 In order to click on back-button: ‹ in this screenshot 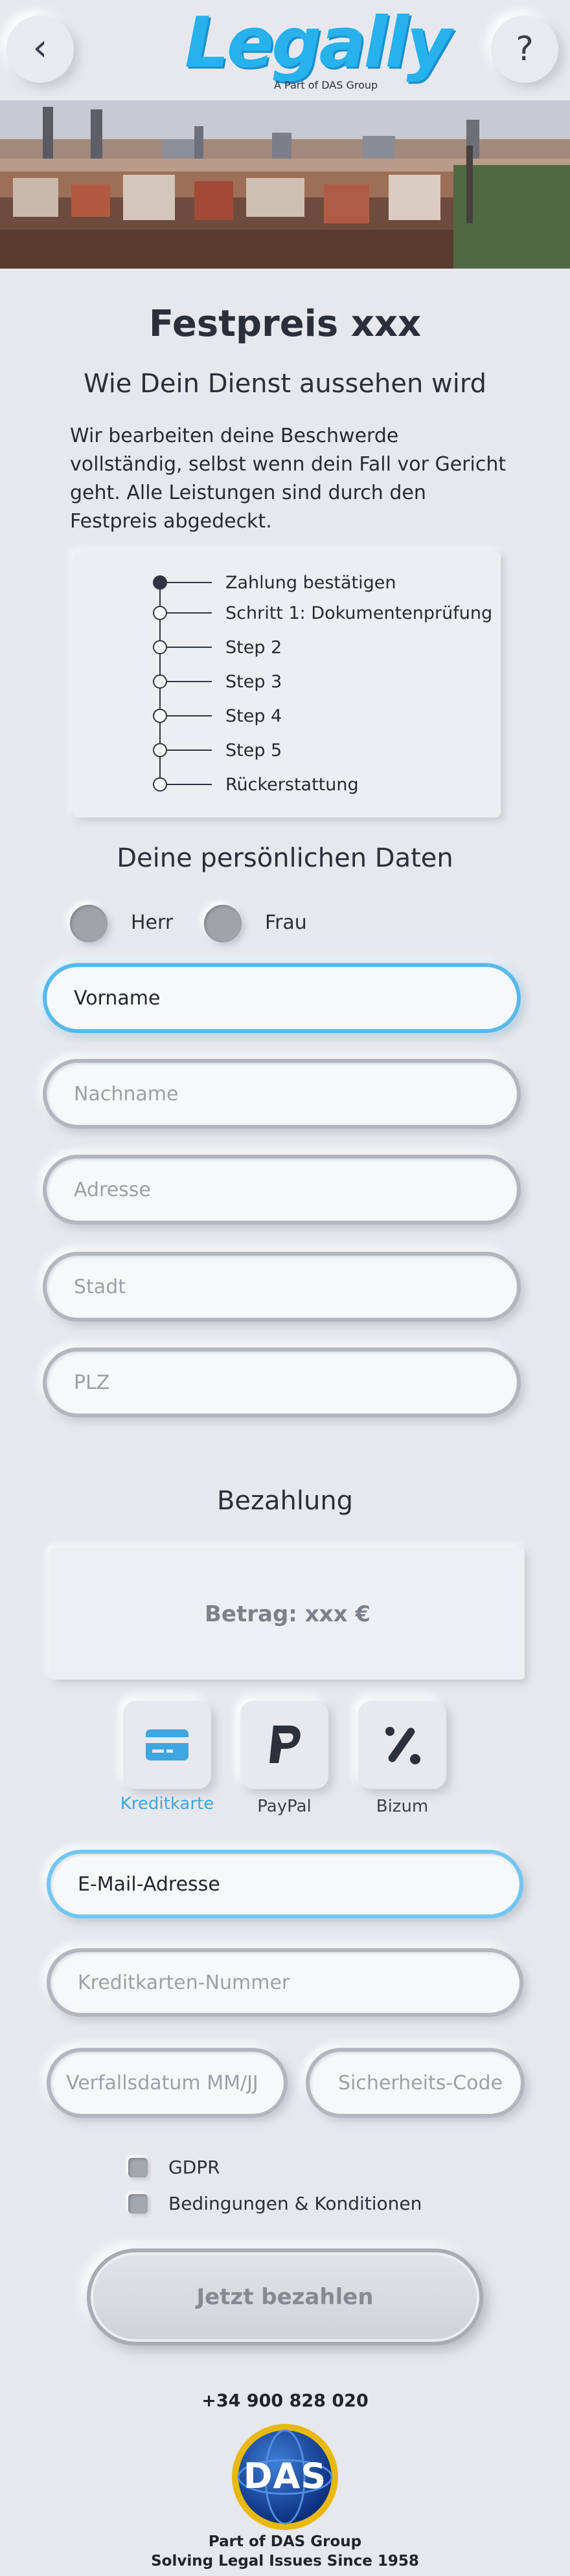, I will do `click(40, 49)`.